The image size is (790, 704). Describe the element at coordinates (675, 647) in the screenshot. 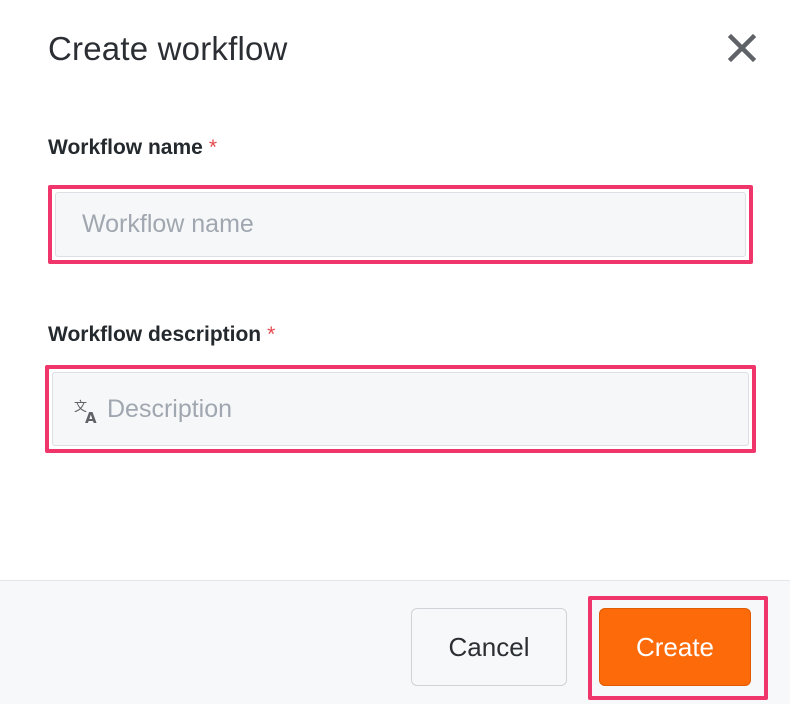

I see `create-button: Create` at that location.